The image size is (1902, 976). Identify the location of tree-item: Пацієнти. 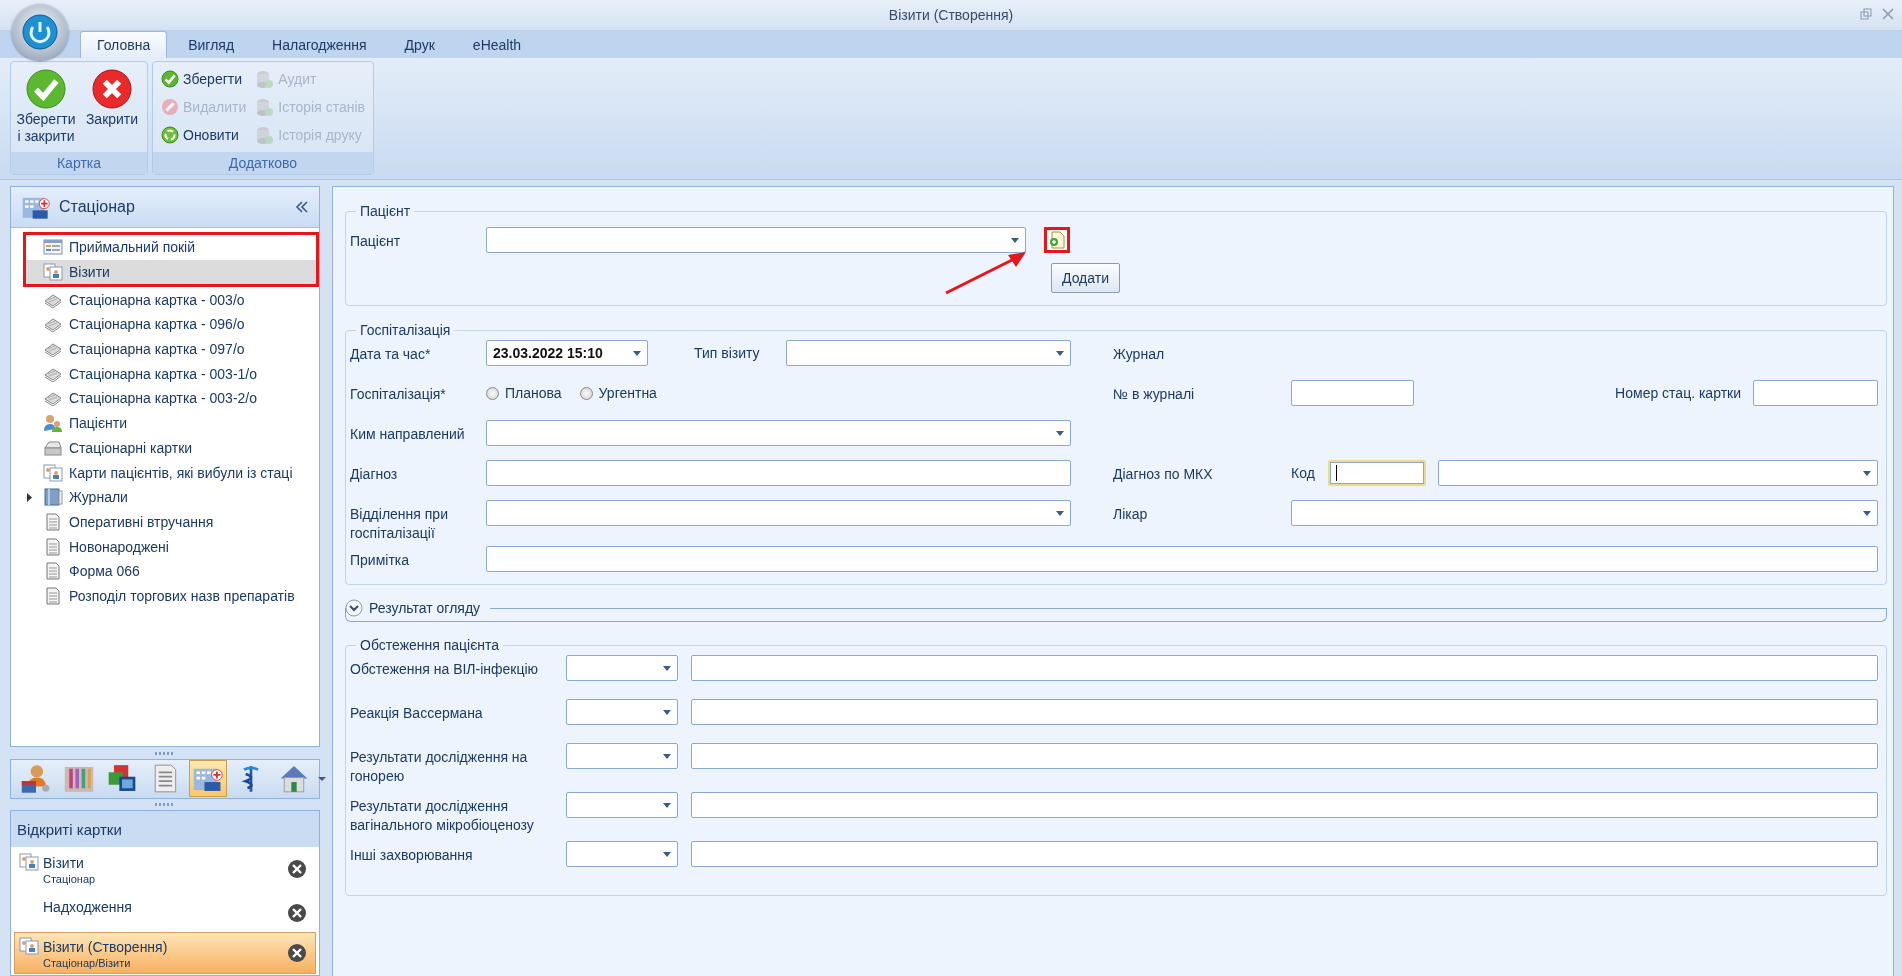
(170, 423).